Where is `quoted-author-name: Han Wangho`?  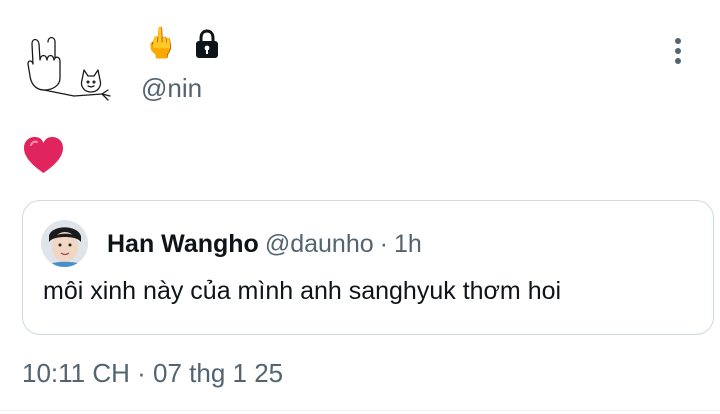
quoted-author-name: Han Wangho is located at coordinates (183, 244).